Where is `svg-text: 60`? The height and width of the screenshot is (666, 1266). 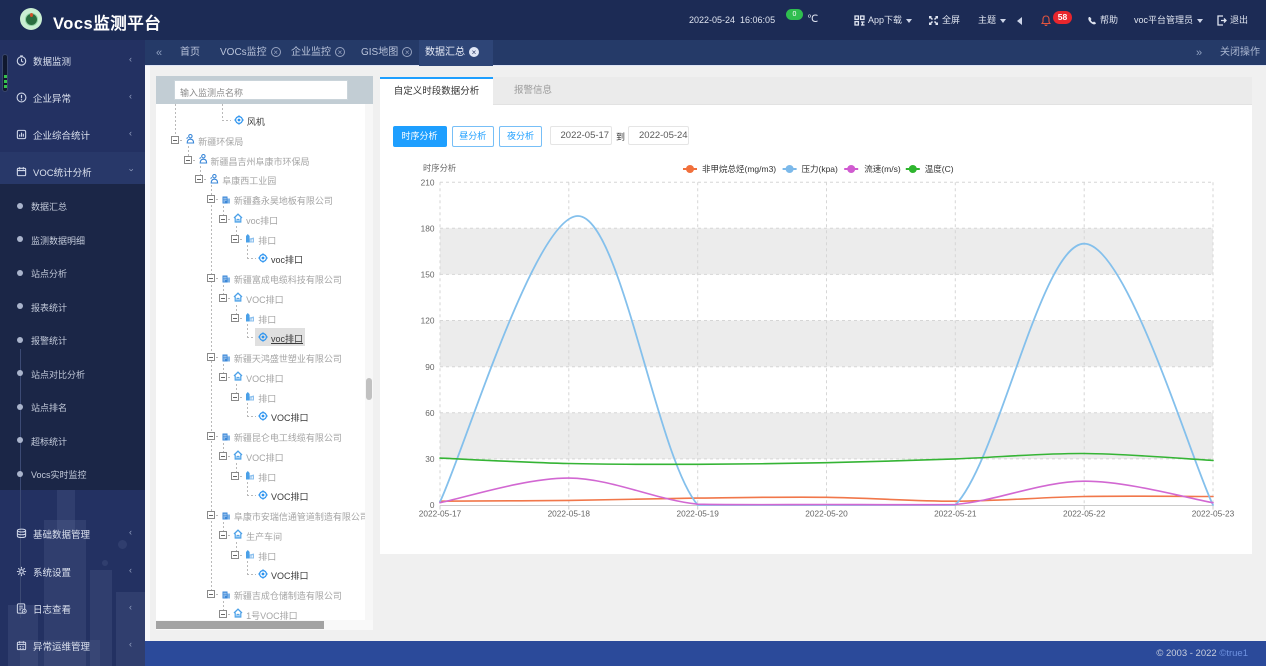 svg-text: 60 is located at coordinates (430, 413).